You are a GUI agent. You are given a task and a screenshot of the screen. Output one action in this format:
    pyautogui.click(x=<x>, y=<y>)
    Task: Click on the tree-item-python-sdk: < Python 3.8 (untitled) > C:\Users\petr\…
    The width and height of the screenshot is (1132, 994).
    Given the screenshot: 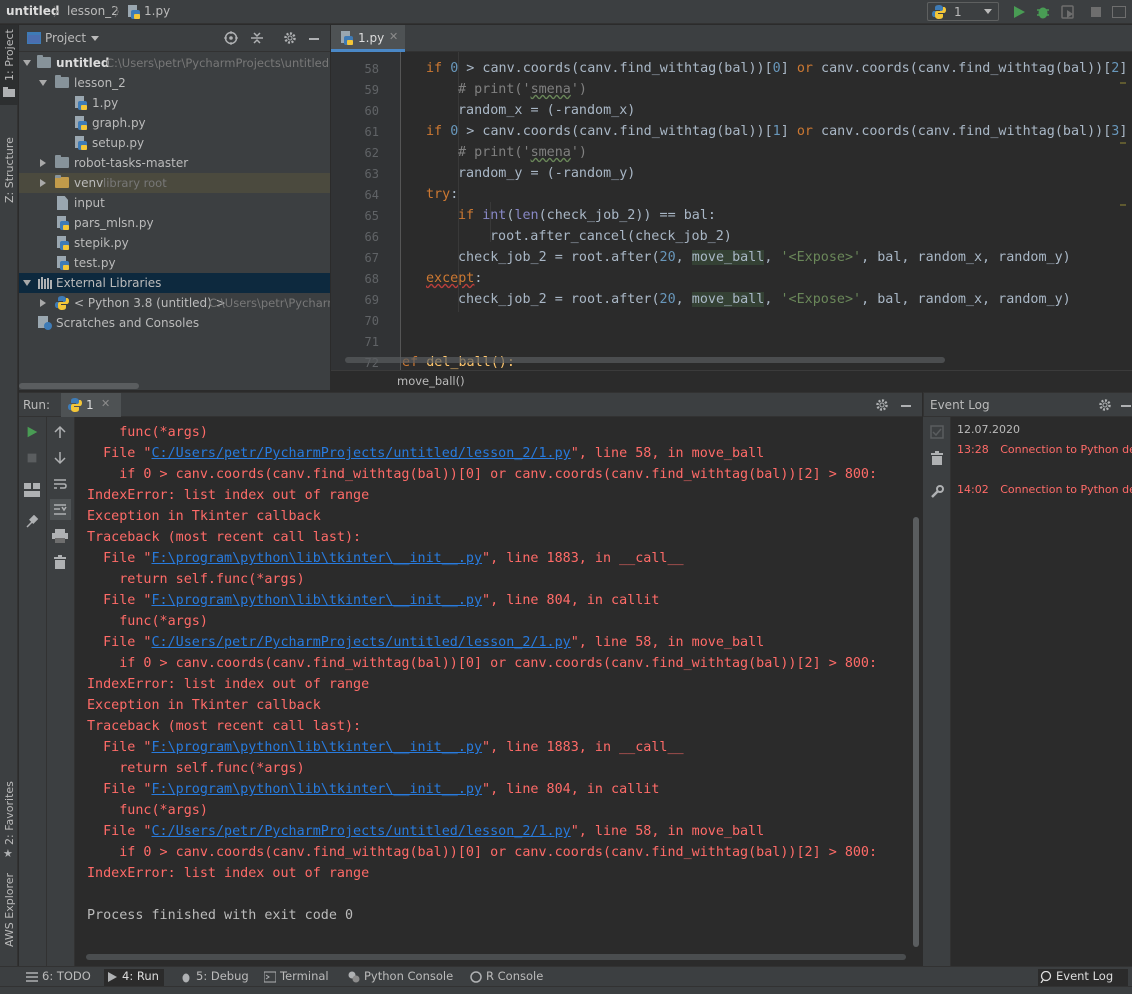 What is the action you would take?
    pyautogui.click(x=174, y=303)
    